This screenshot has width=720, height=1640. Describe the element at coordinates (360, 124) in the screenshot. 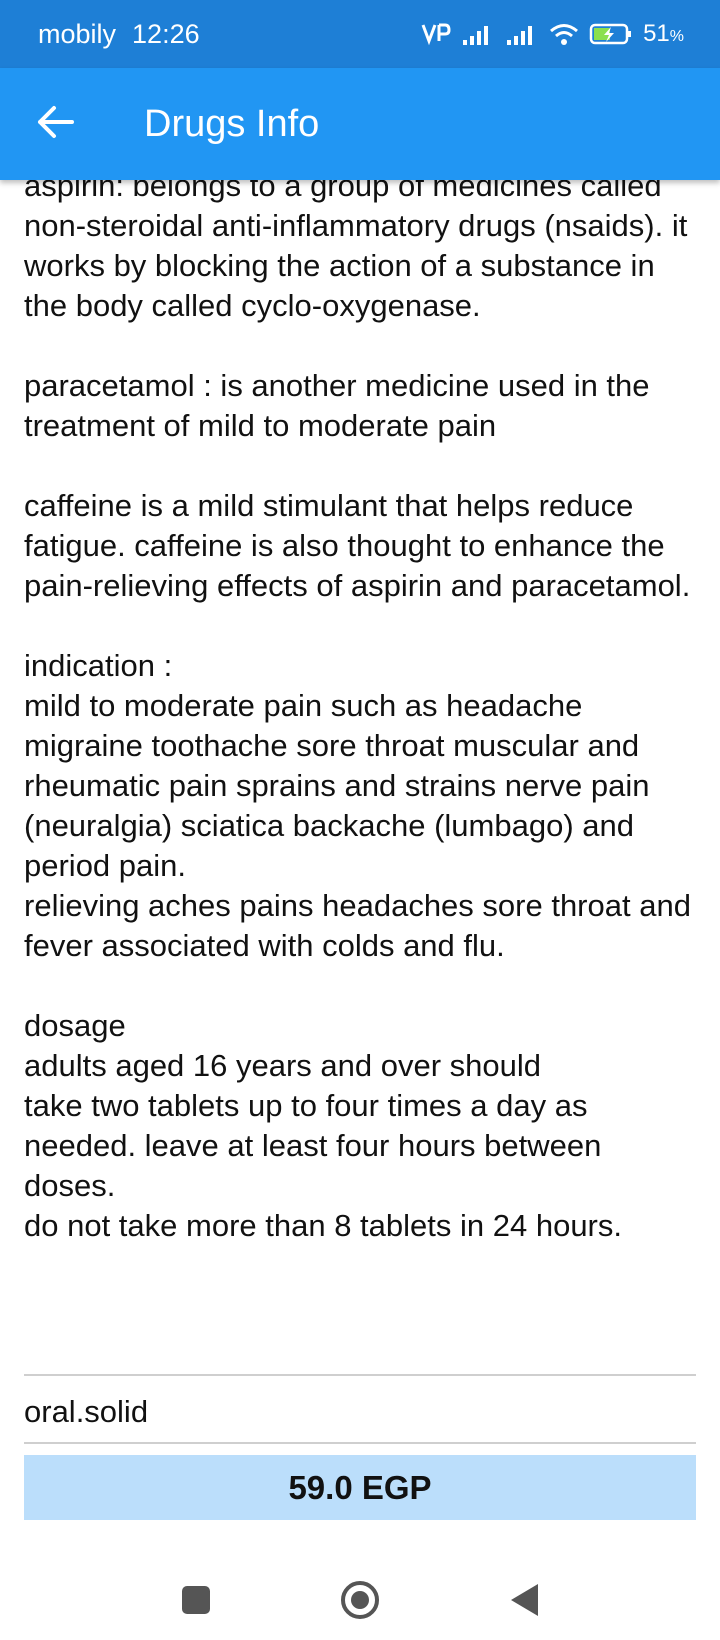

I see `app-bar: Drugs Info` at that location.